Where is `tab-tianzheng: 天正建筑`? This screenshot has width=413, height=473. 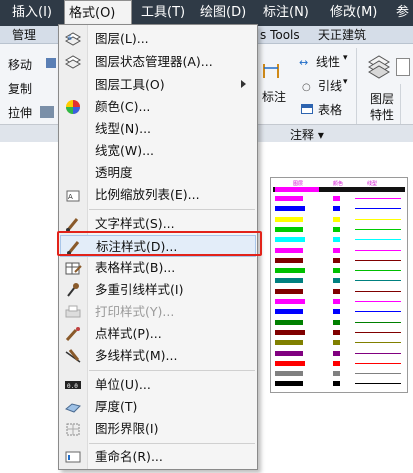
tab-tianzheng: 天正建筑 is located at coordinates (342, 35).